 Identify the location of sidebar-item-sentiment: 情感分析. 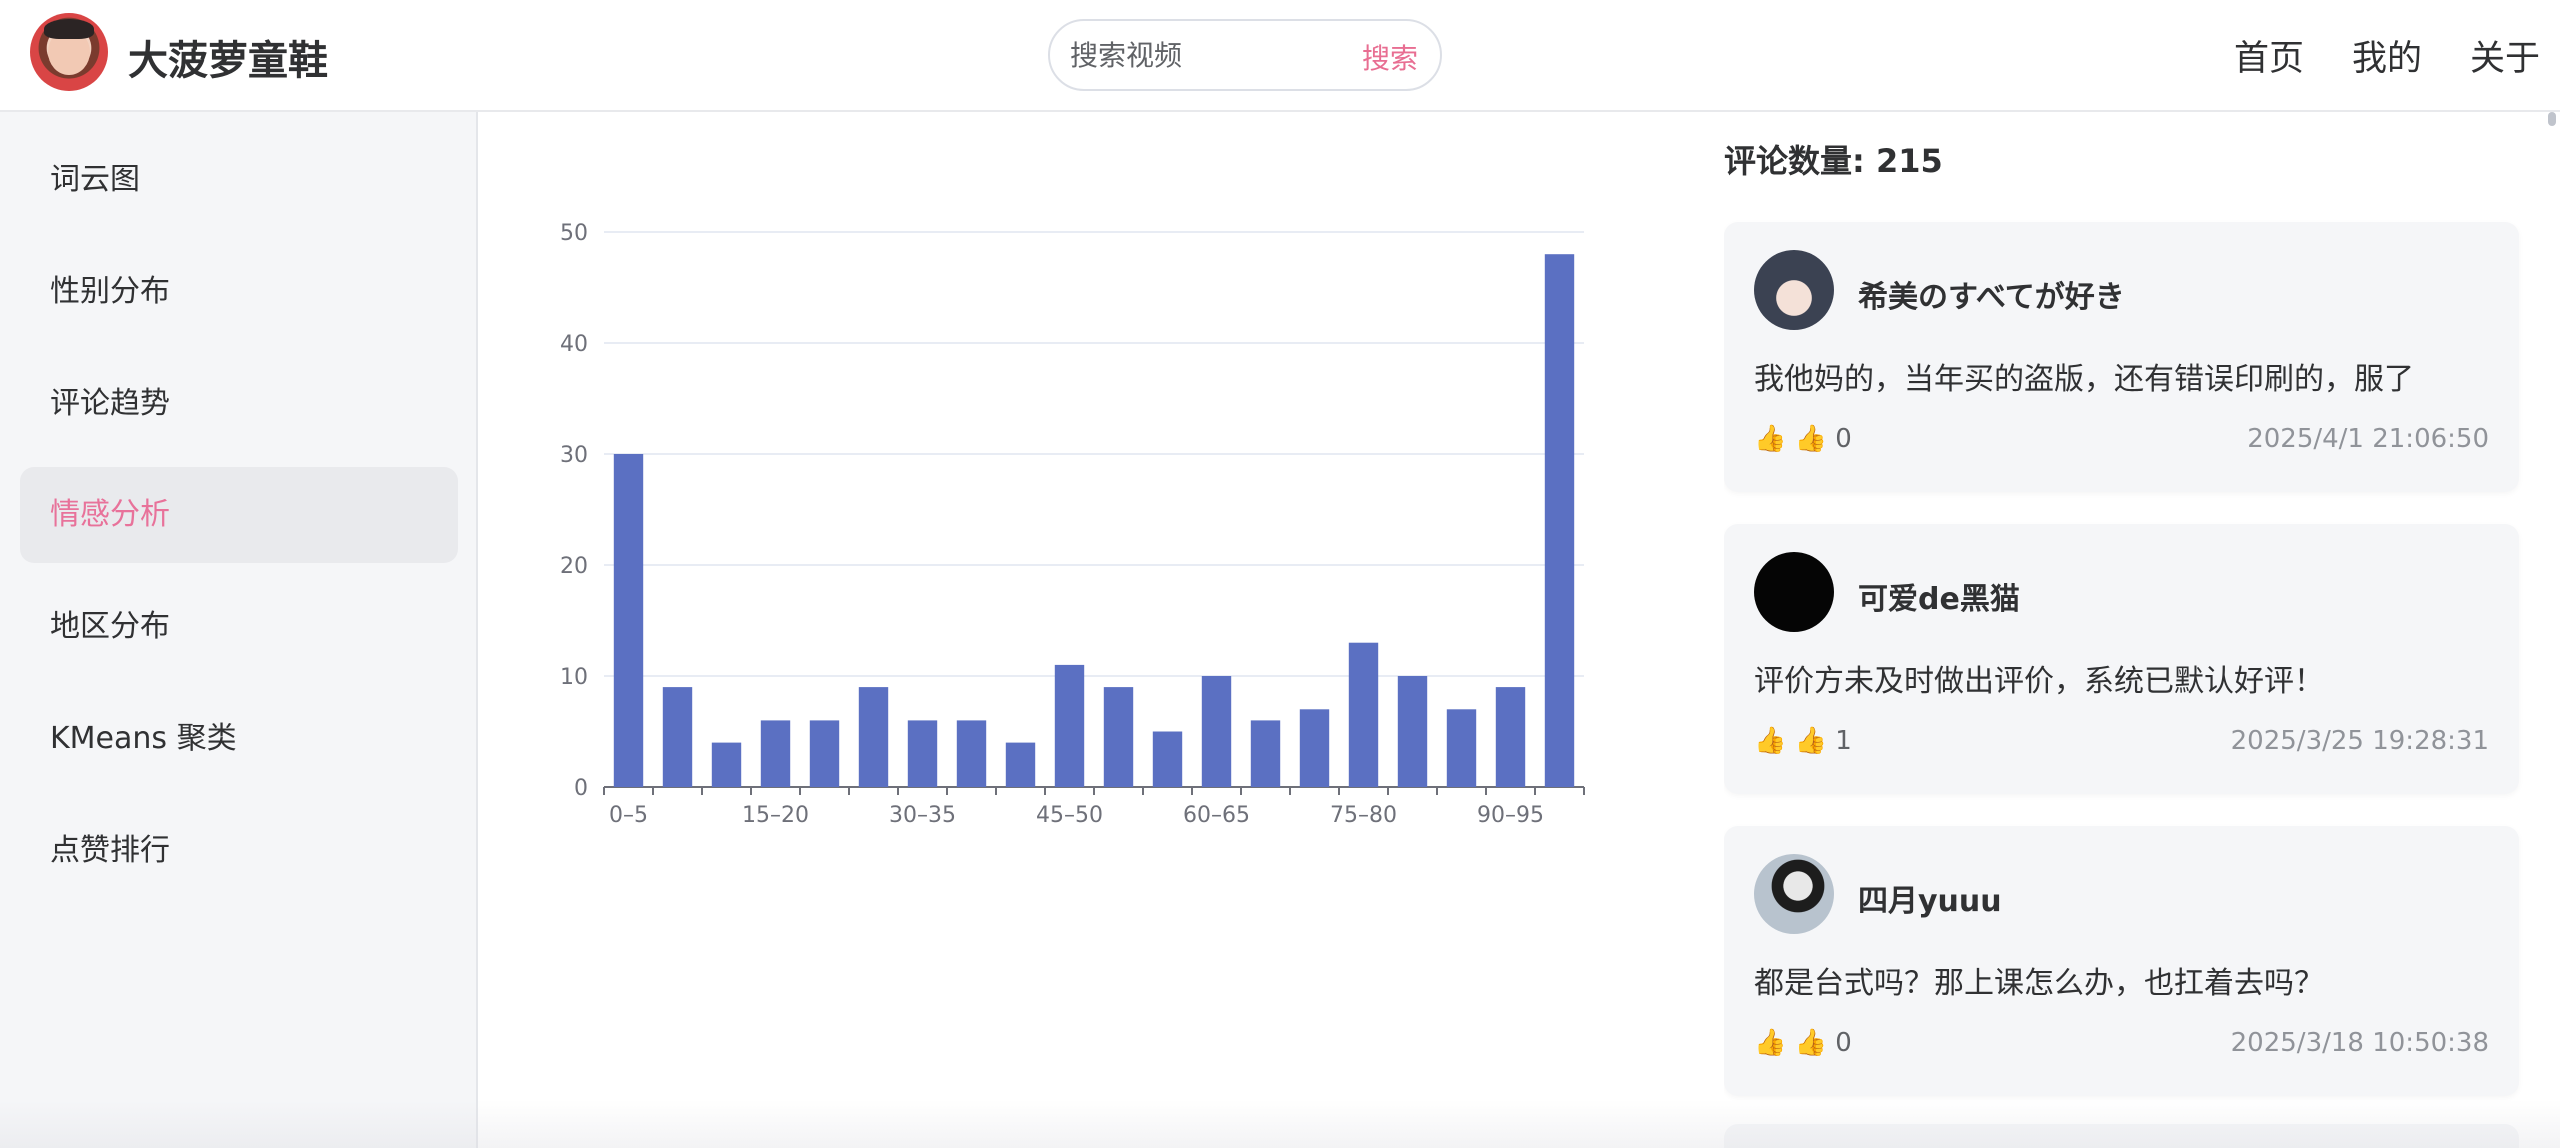
(239, 515).